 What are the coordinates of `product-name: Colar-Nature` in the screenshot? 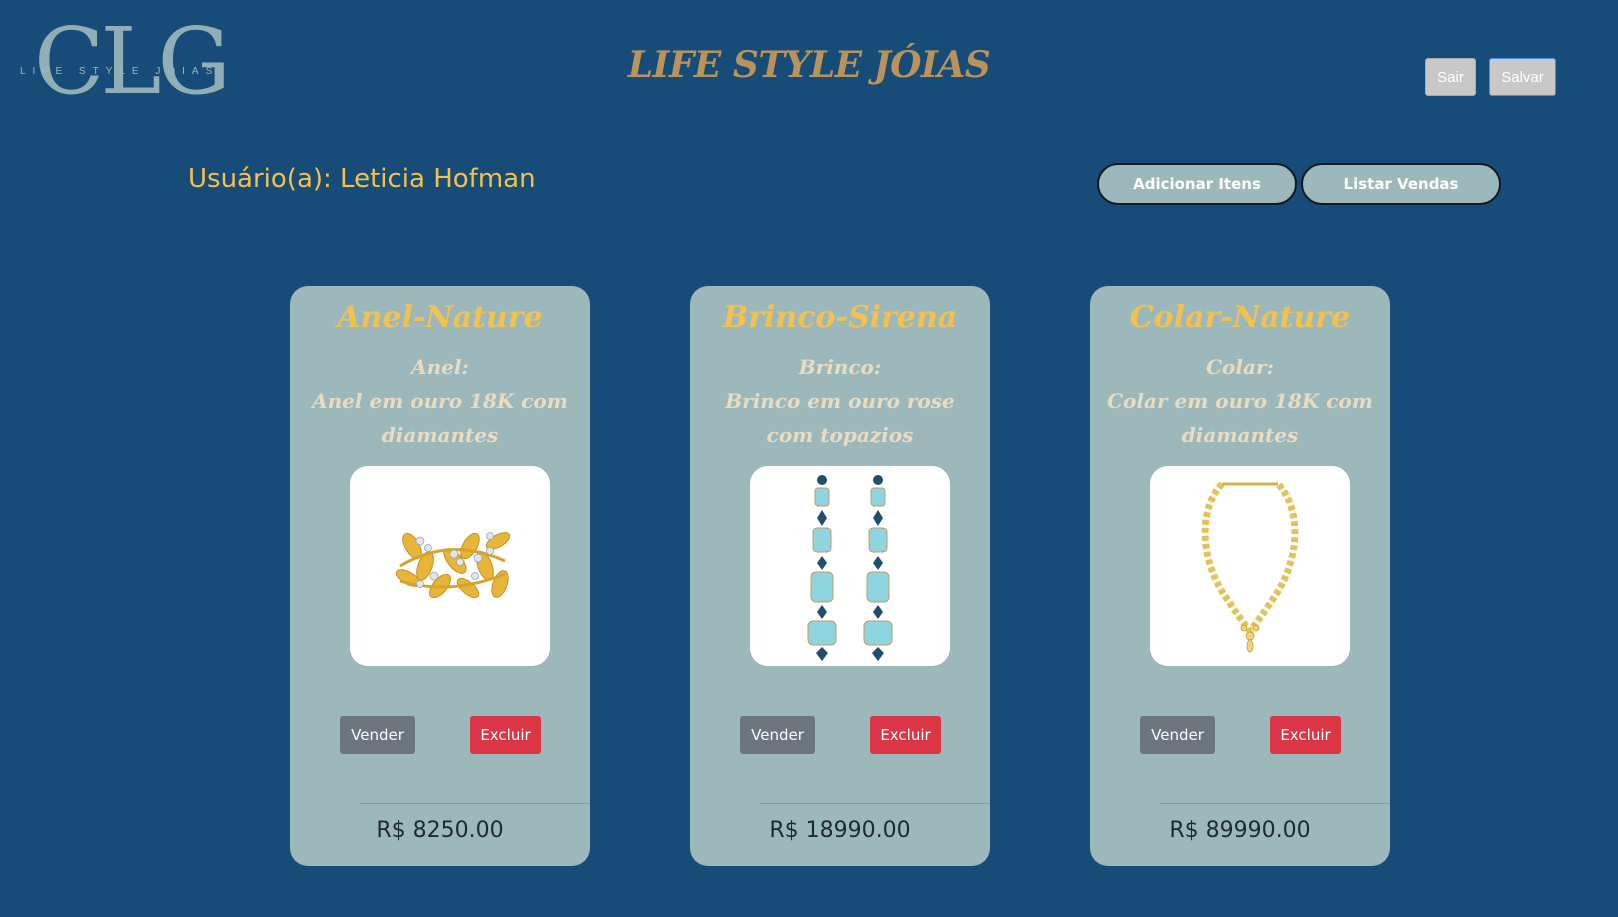 It's located at (1240, 317).